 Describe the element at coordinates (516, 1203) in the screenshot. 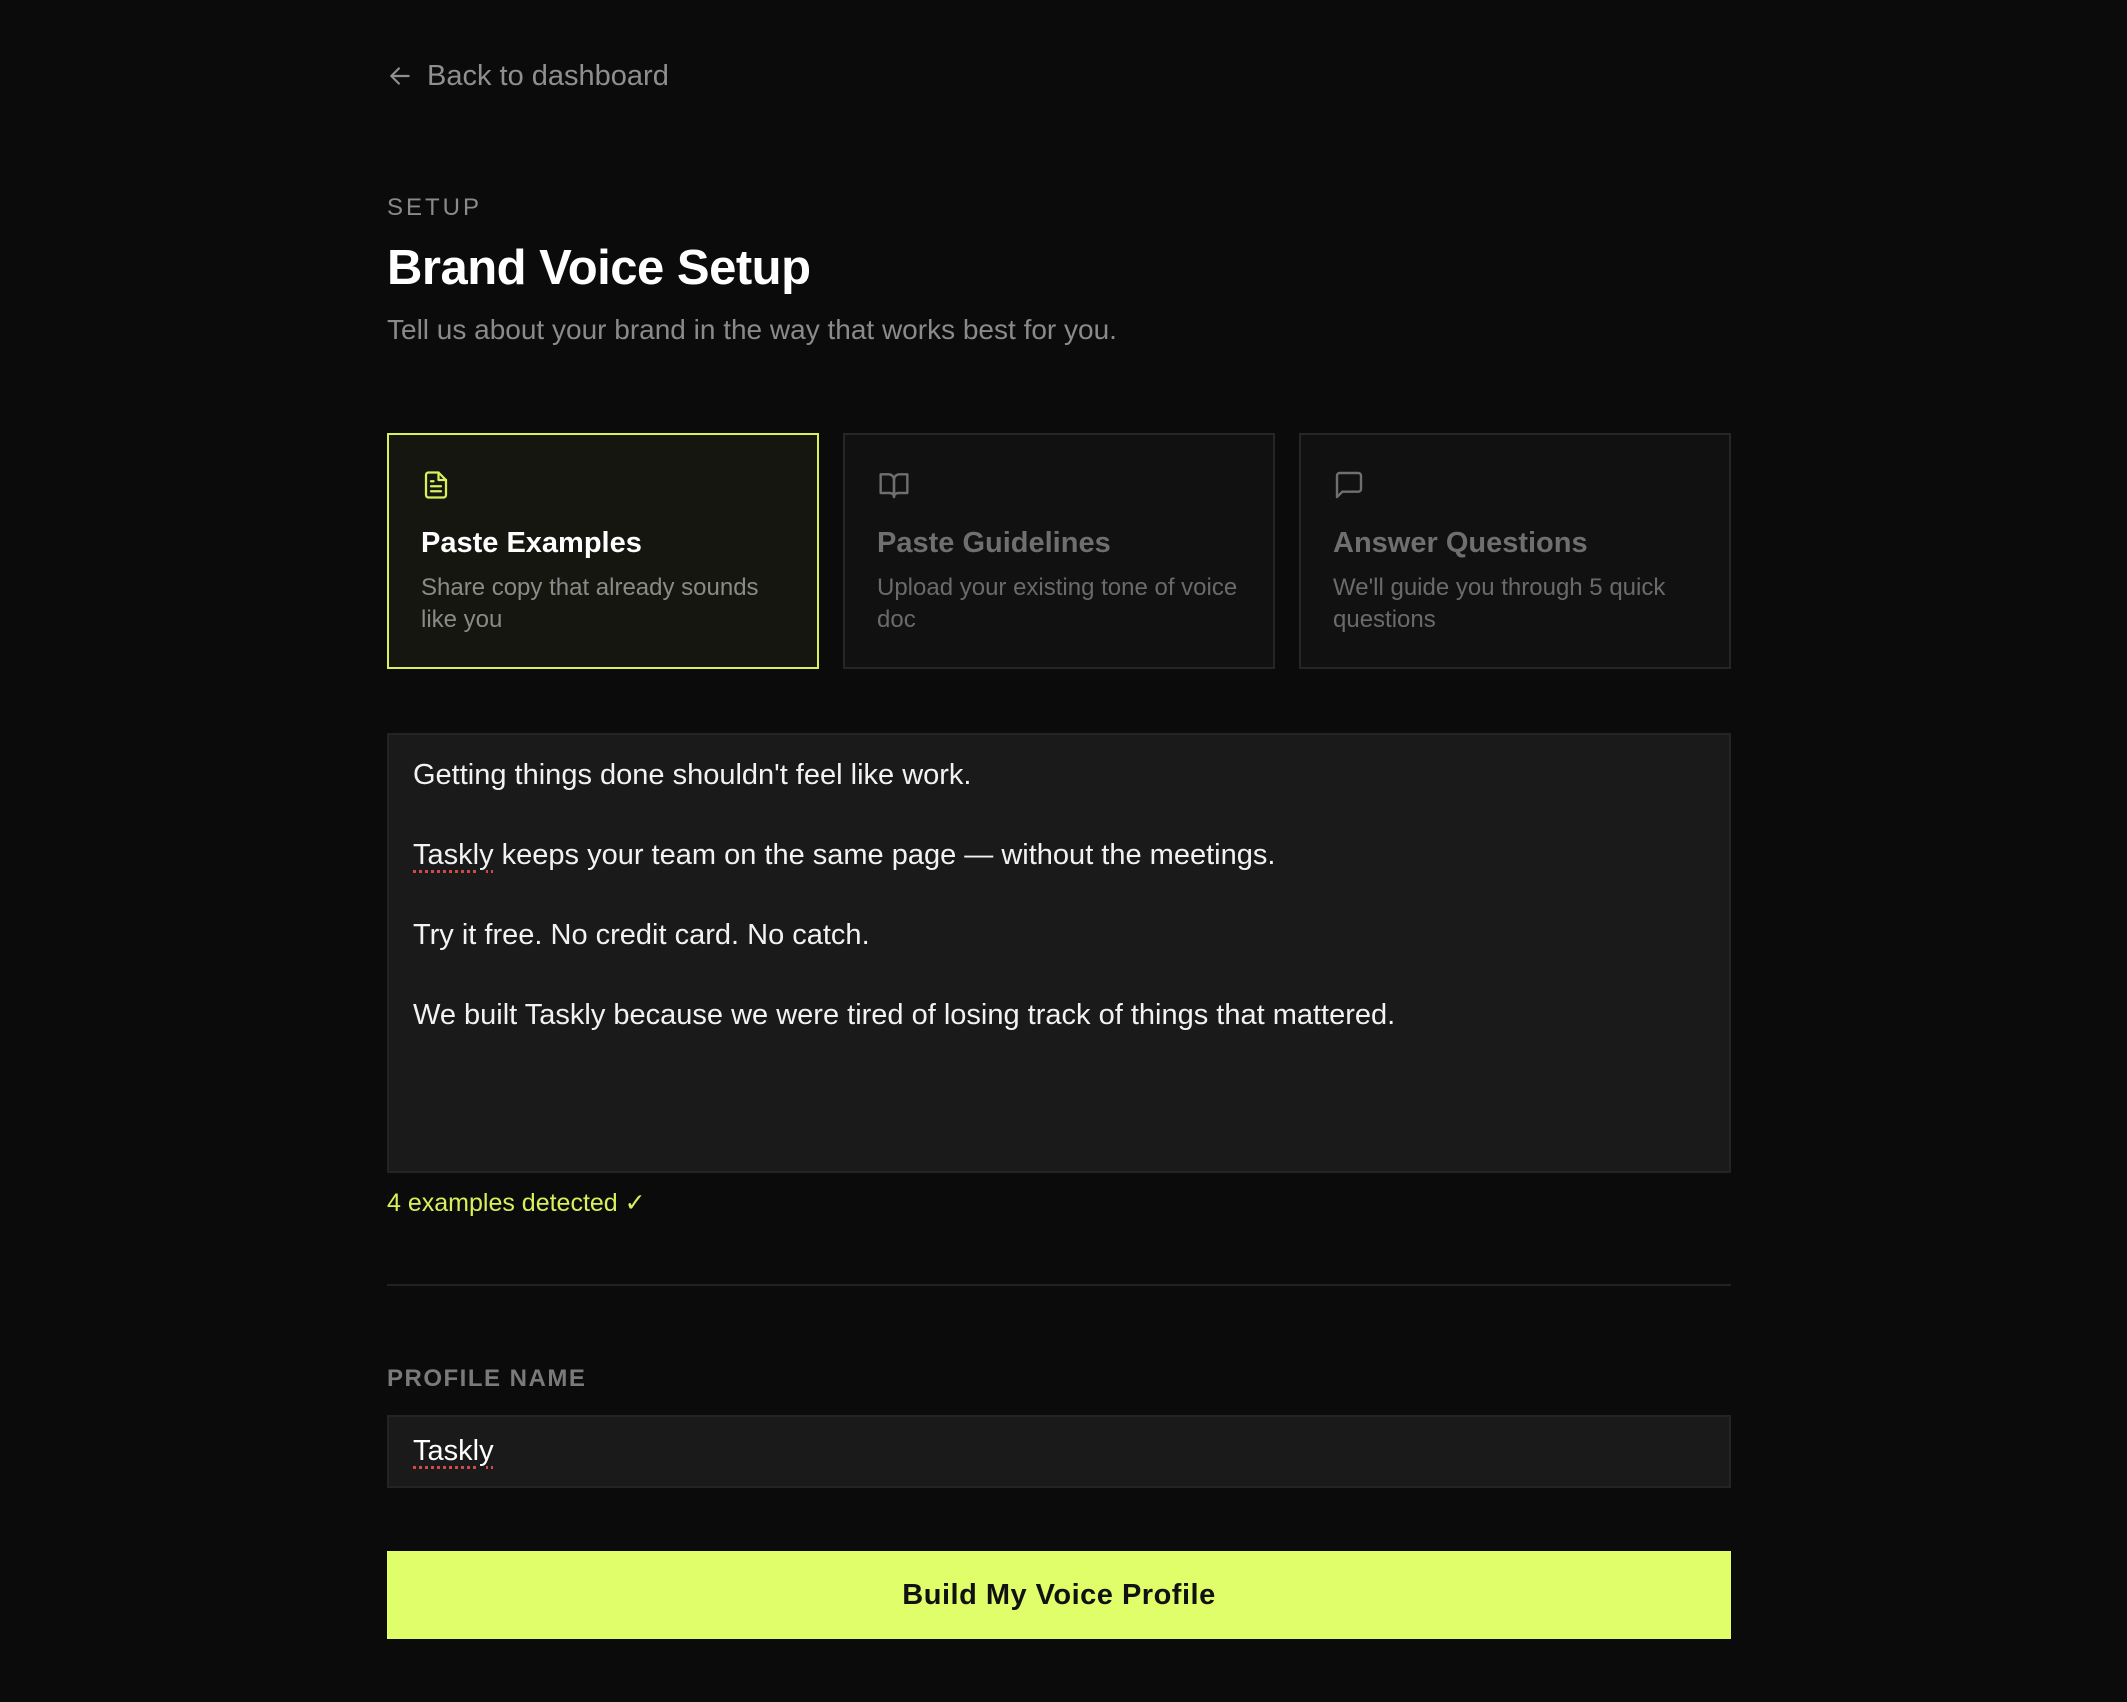

I see `examples-detected-status: 4 examples detected ✓` at that location.